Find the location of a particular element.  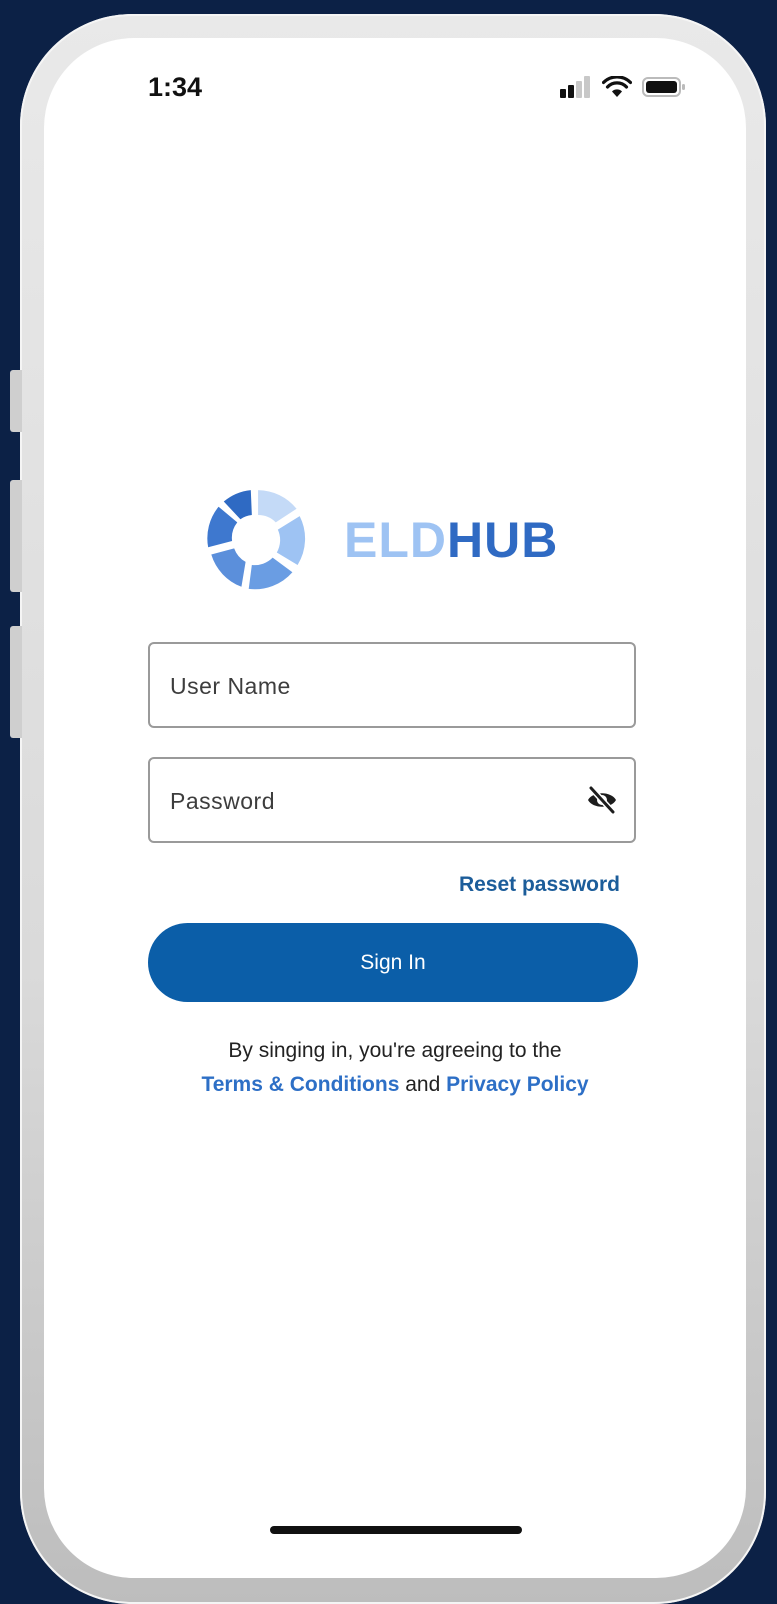

legal-and-text: and is located at coordinates (423, 1084).